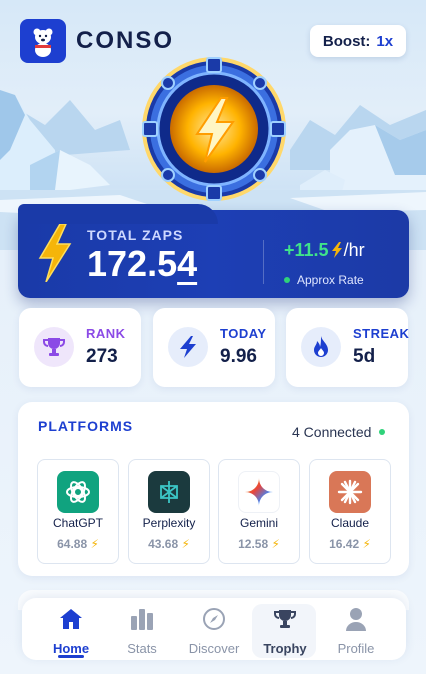  I want to click on total-zaps-value: 172.54, so click(142, 264).